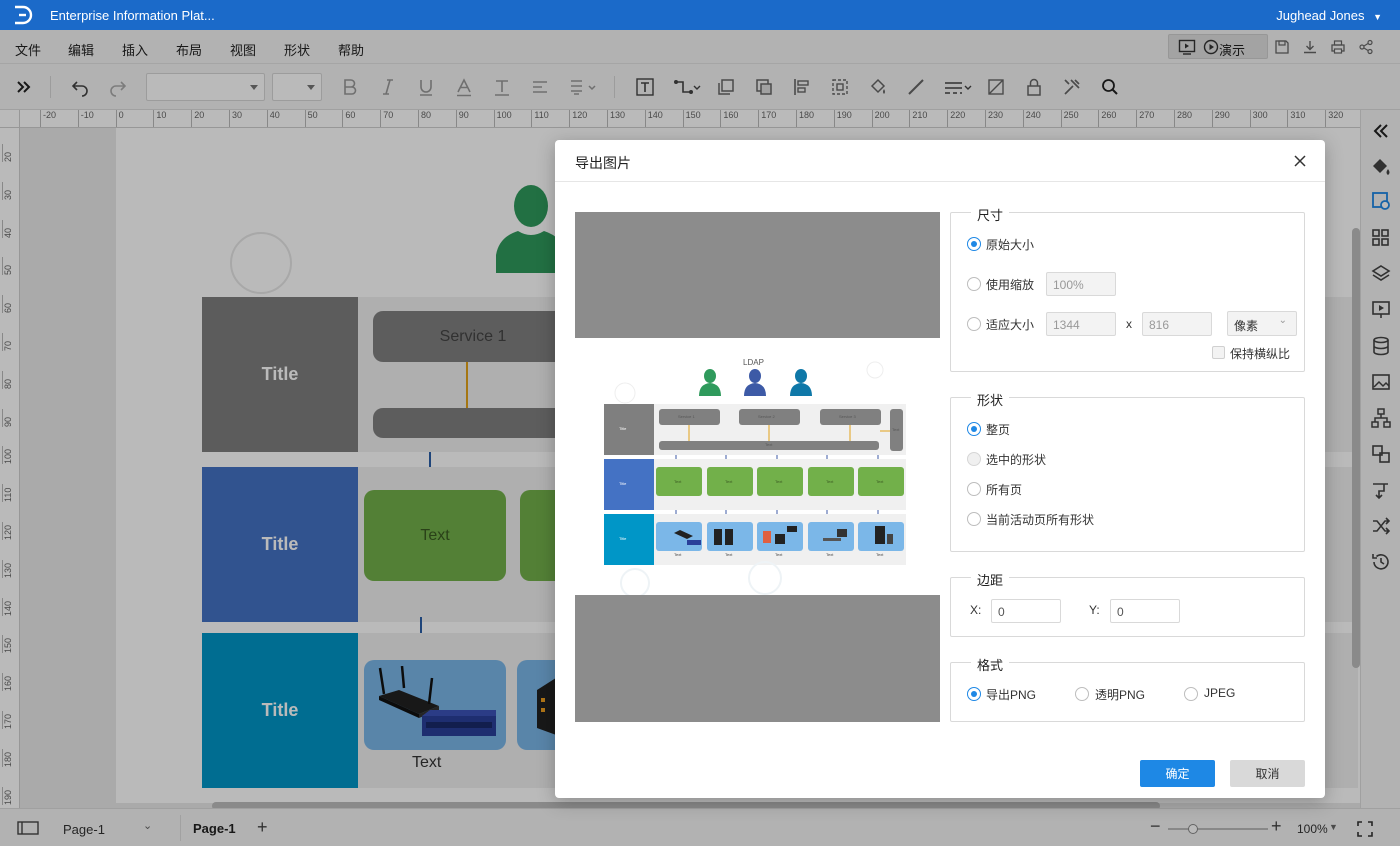  Describe the element at coordinates (1129, 324) in the screenshot. I see `dimension-separator: x` at that location.